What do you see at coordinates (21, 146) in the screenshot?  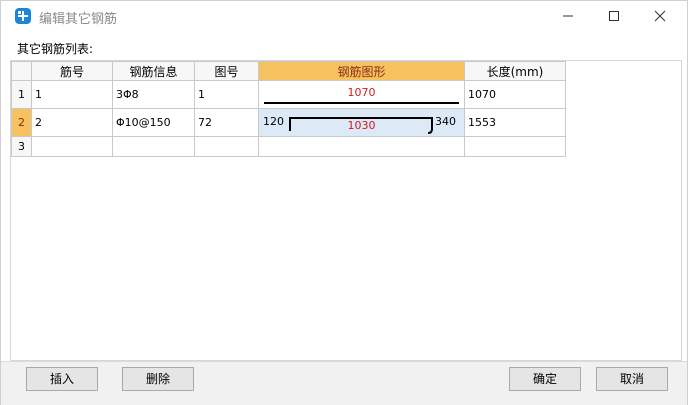 I see `row-header: 3` at bounding box center [21, 146].